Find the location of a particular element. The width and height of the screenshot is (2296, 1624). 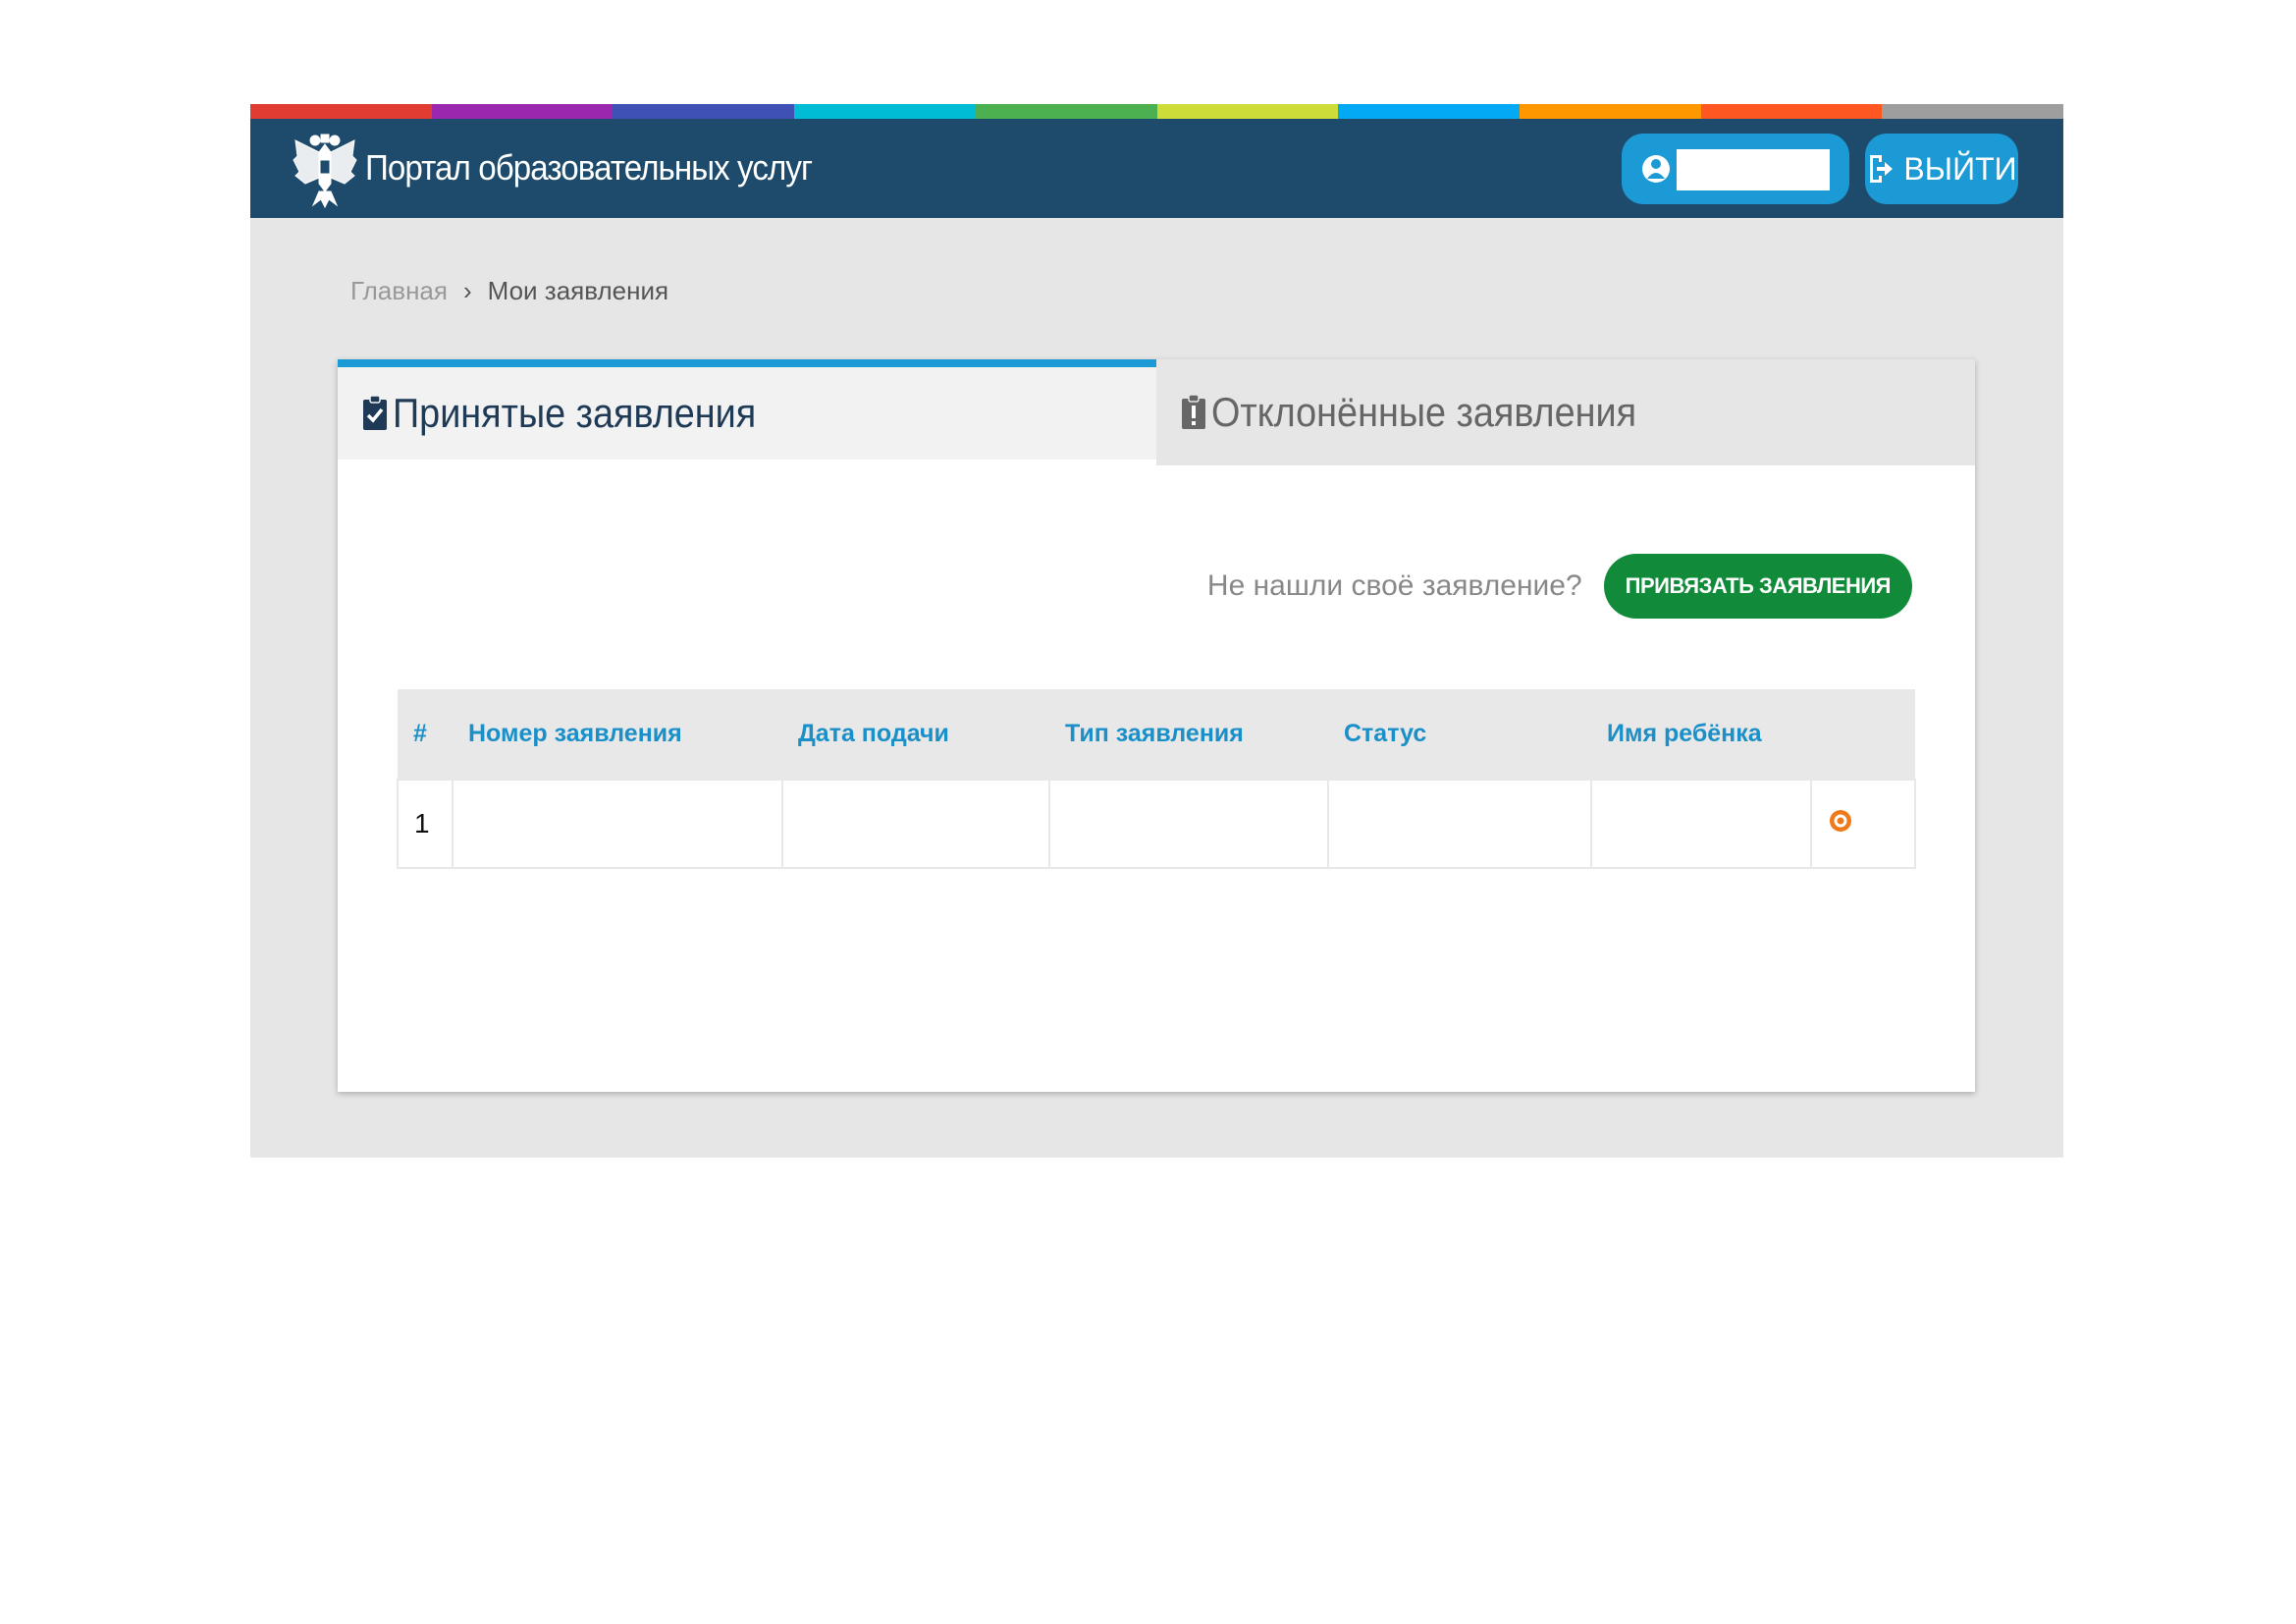

user-name is located at coordinates (1753, 169).